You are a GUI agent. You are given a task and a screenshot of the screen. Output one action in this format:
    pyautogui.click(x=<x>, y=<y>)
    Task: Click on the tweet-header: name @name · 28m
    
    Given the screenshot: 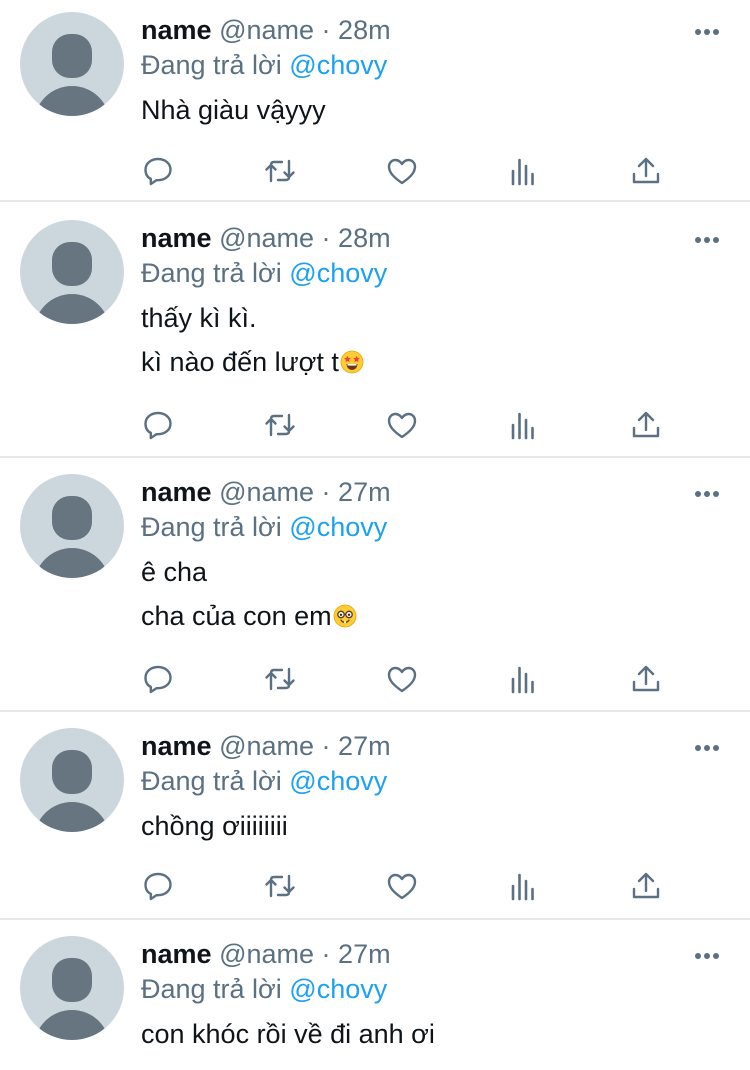 What is the action you would take?
    pyautogui.click(x=266, y=30)
    